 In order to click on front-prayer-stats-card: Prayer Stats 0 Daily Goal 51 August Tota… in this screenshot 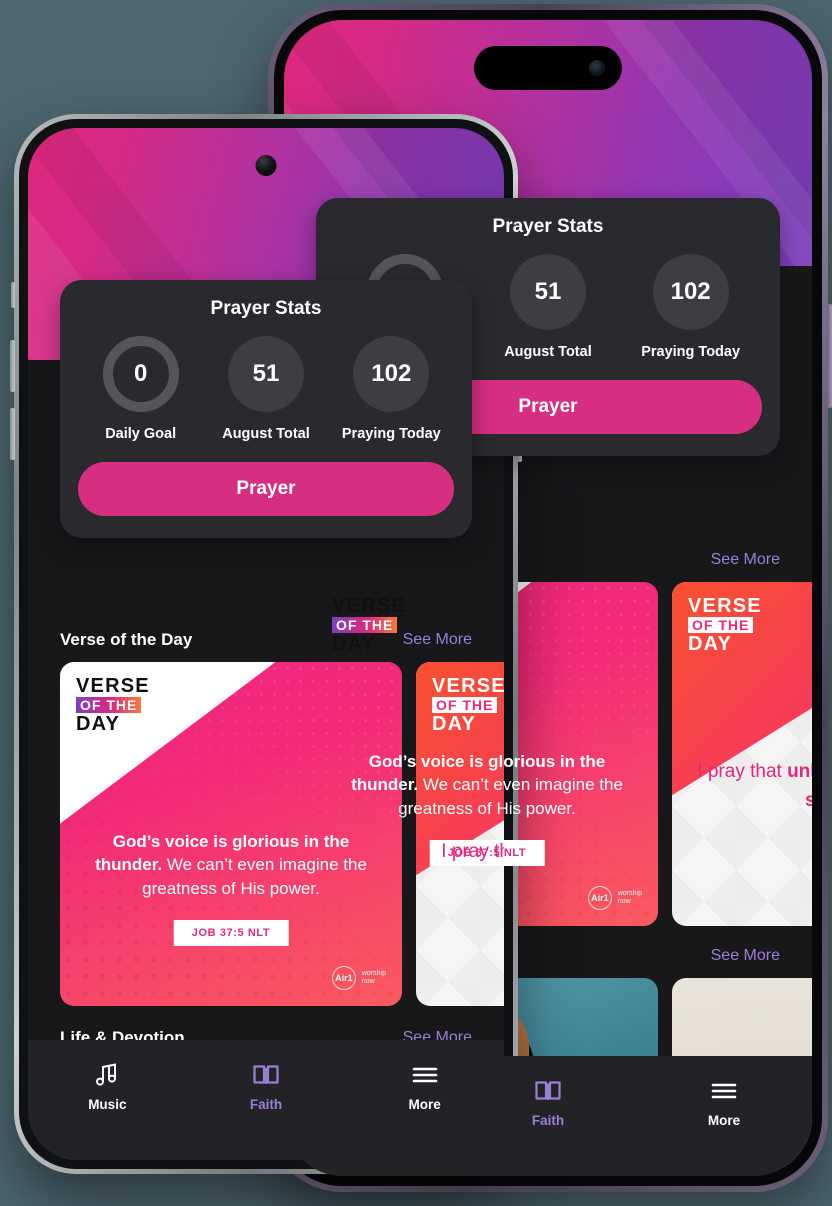, I will do `click(266, 409)`.